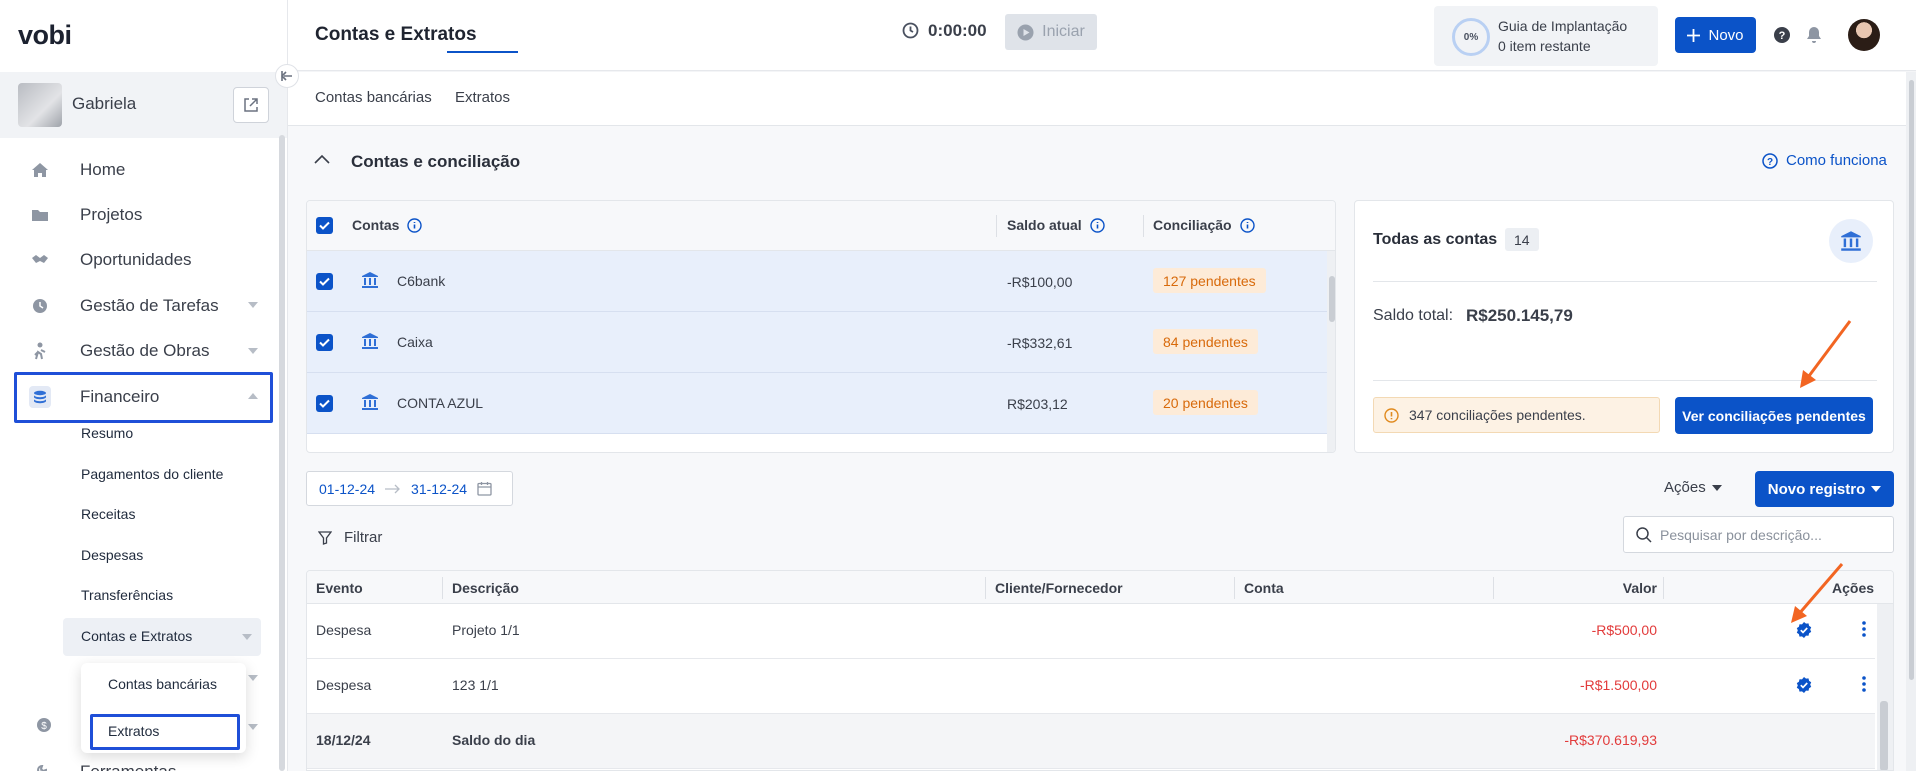 Image resolution: width=1916 pixels, height=771 pixels. I want to click on sidebar-subitem-resumo: Resumo, so click(107, 433).